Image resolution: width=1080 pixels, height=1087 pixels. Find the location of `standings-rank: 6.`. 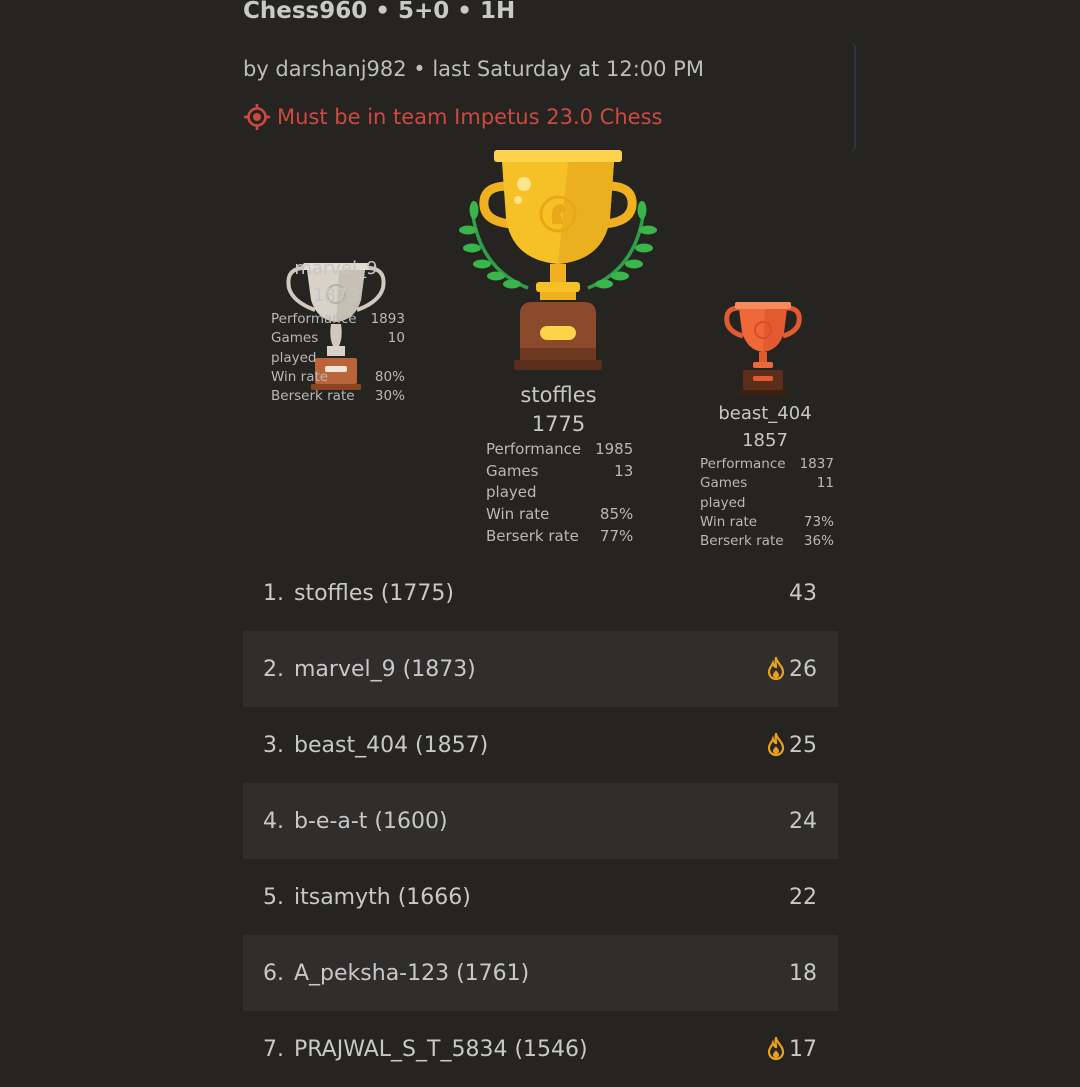

standings-rank: 6. is located at coordinates (273, 973).